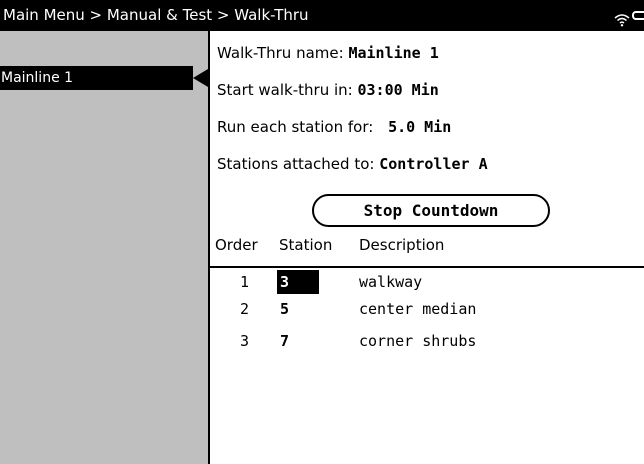 This screenshot has width=644, height=464. I want to click on run-each-station-label: Run each station for:, so click(295, 127).